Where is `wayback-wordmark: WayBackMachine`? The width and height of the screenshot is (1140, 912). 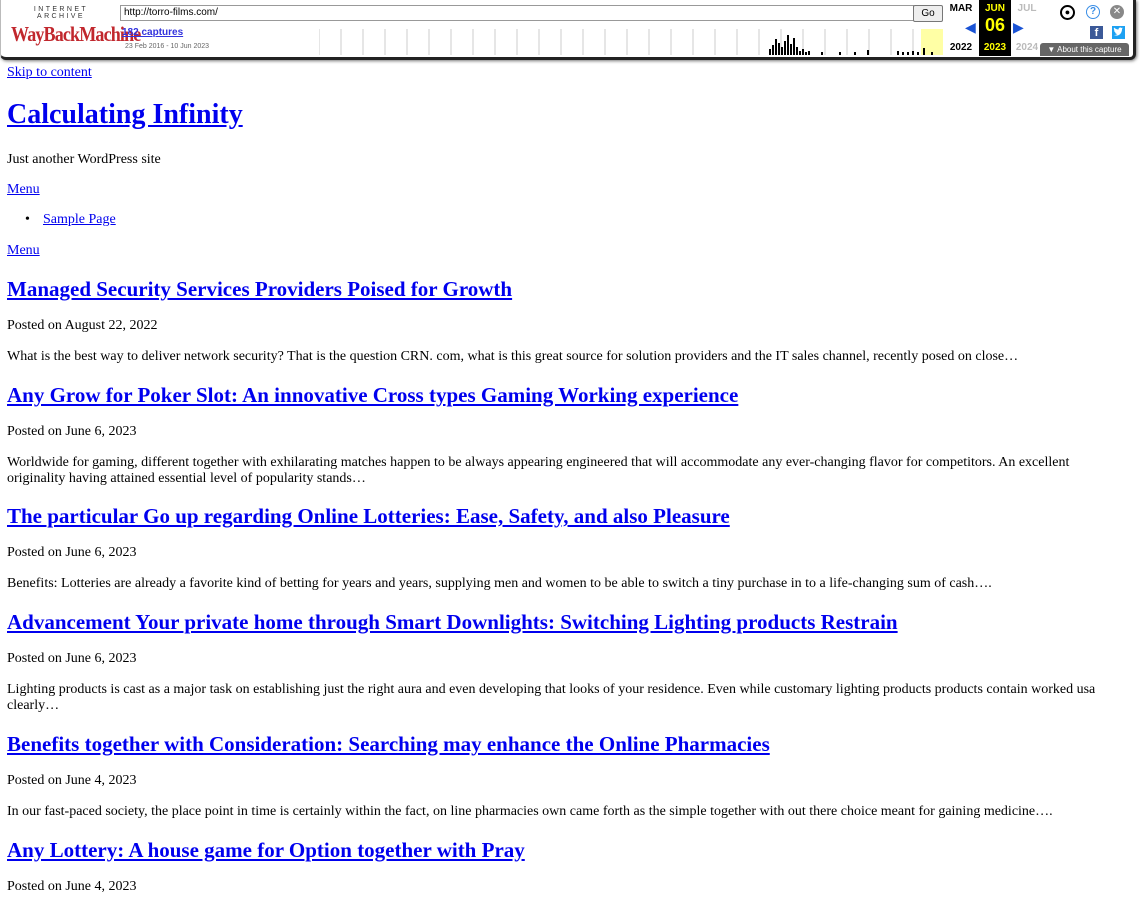
wayback-wordmark: WayBackMachine is located at coordinates (76, 34).